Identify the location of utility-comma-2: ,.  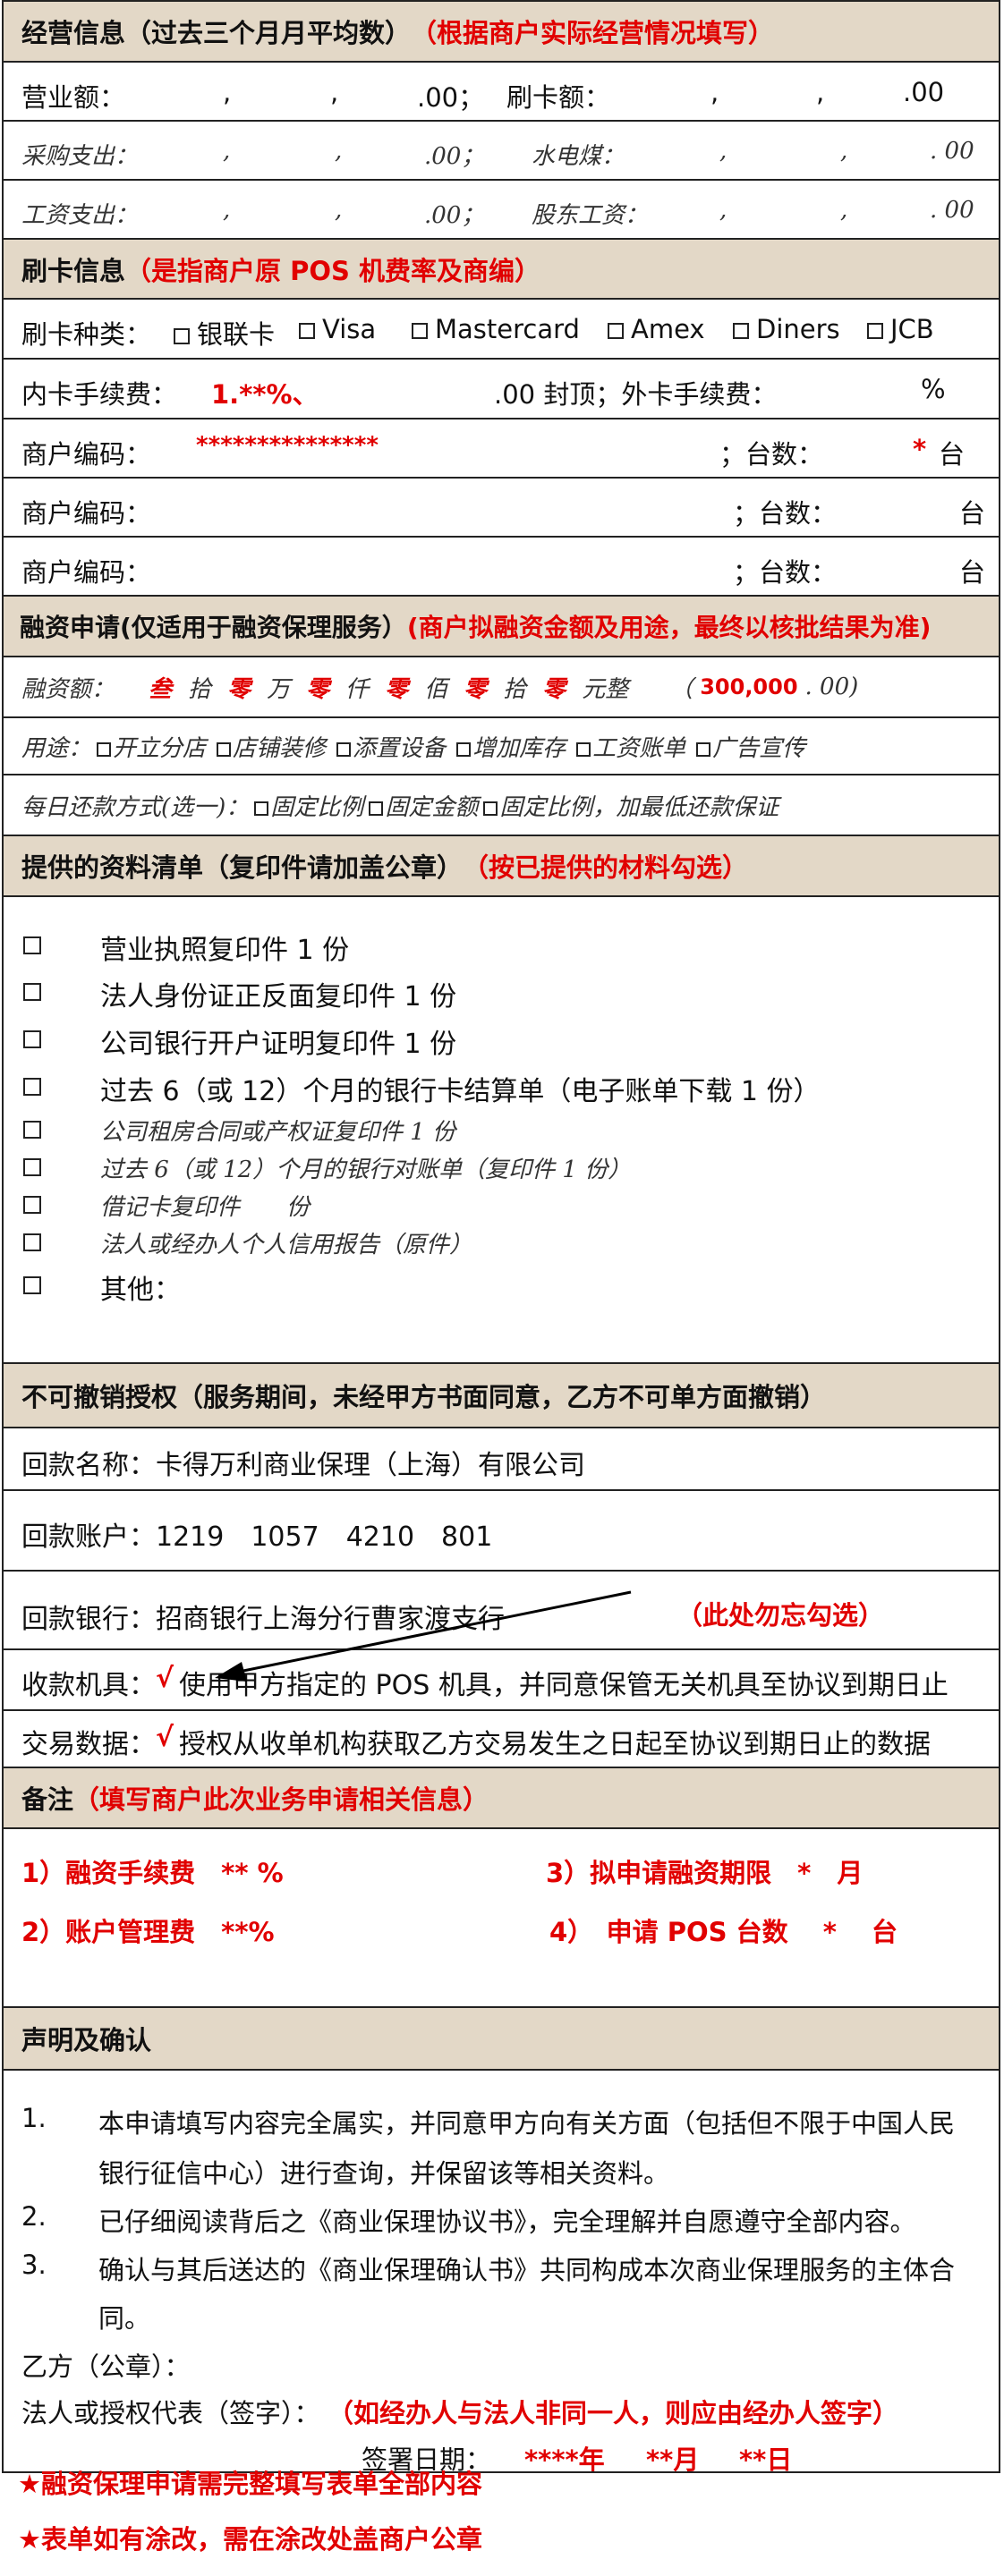
(843, 151).